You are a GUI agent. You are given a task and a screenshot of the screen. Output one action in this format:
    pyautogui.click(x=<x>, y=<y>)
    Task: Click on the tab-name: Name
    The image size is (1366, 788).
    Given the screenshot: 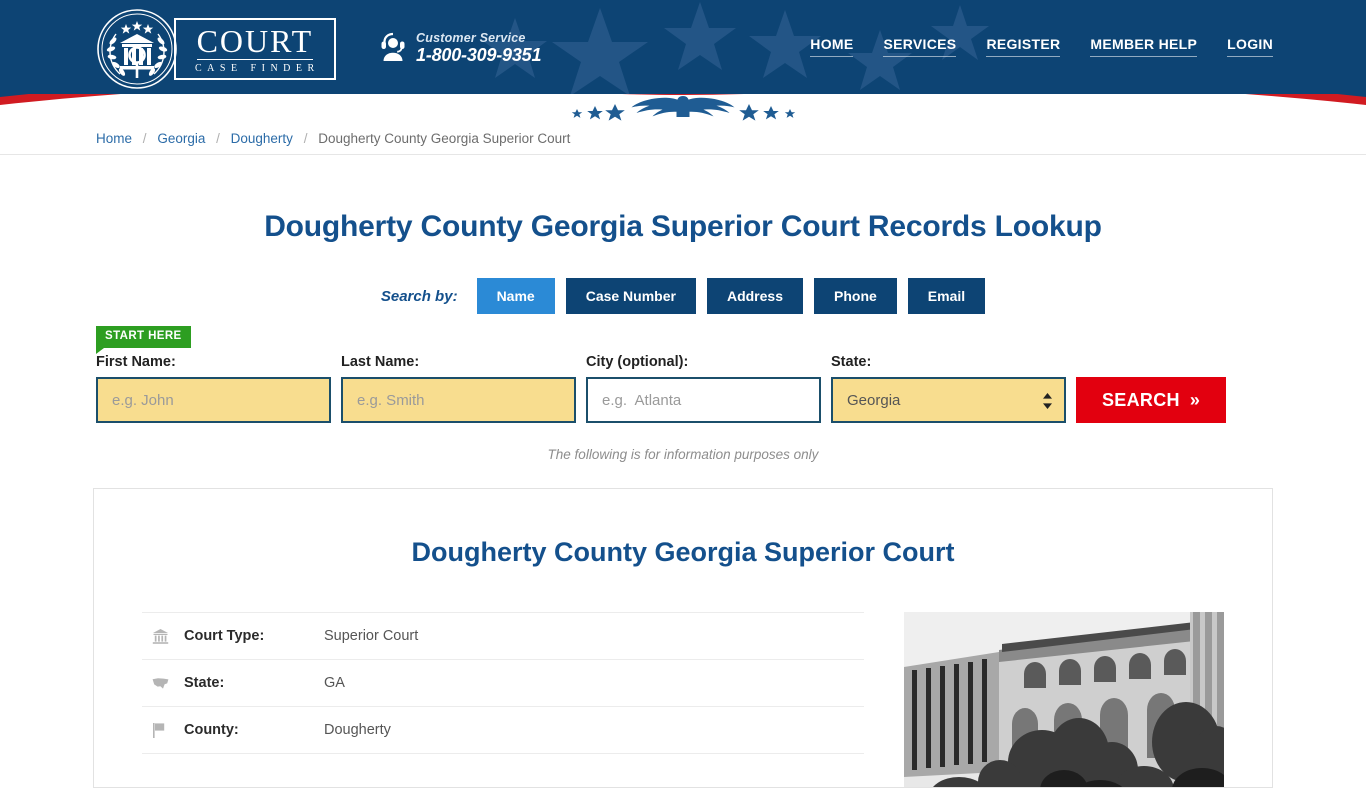 What is the action you would take?
    pyautogui.click(x=515, y=296)
    